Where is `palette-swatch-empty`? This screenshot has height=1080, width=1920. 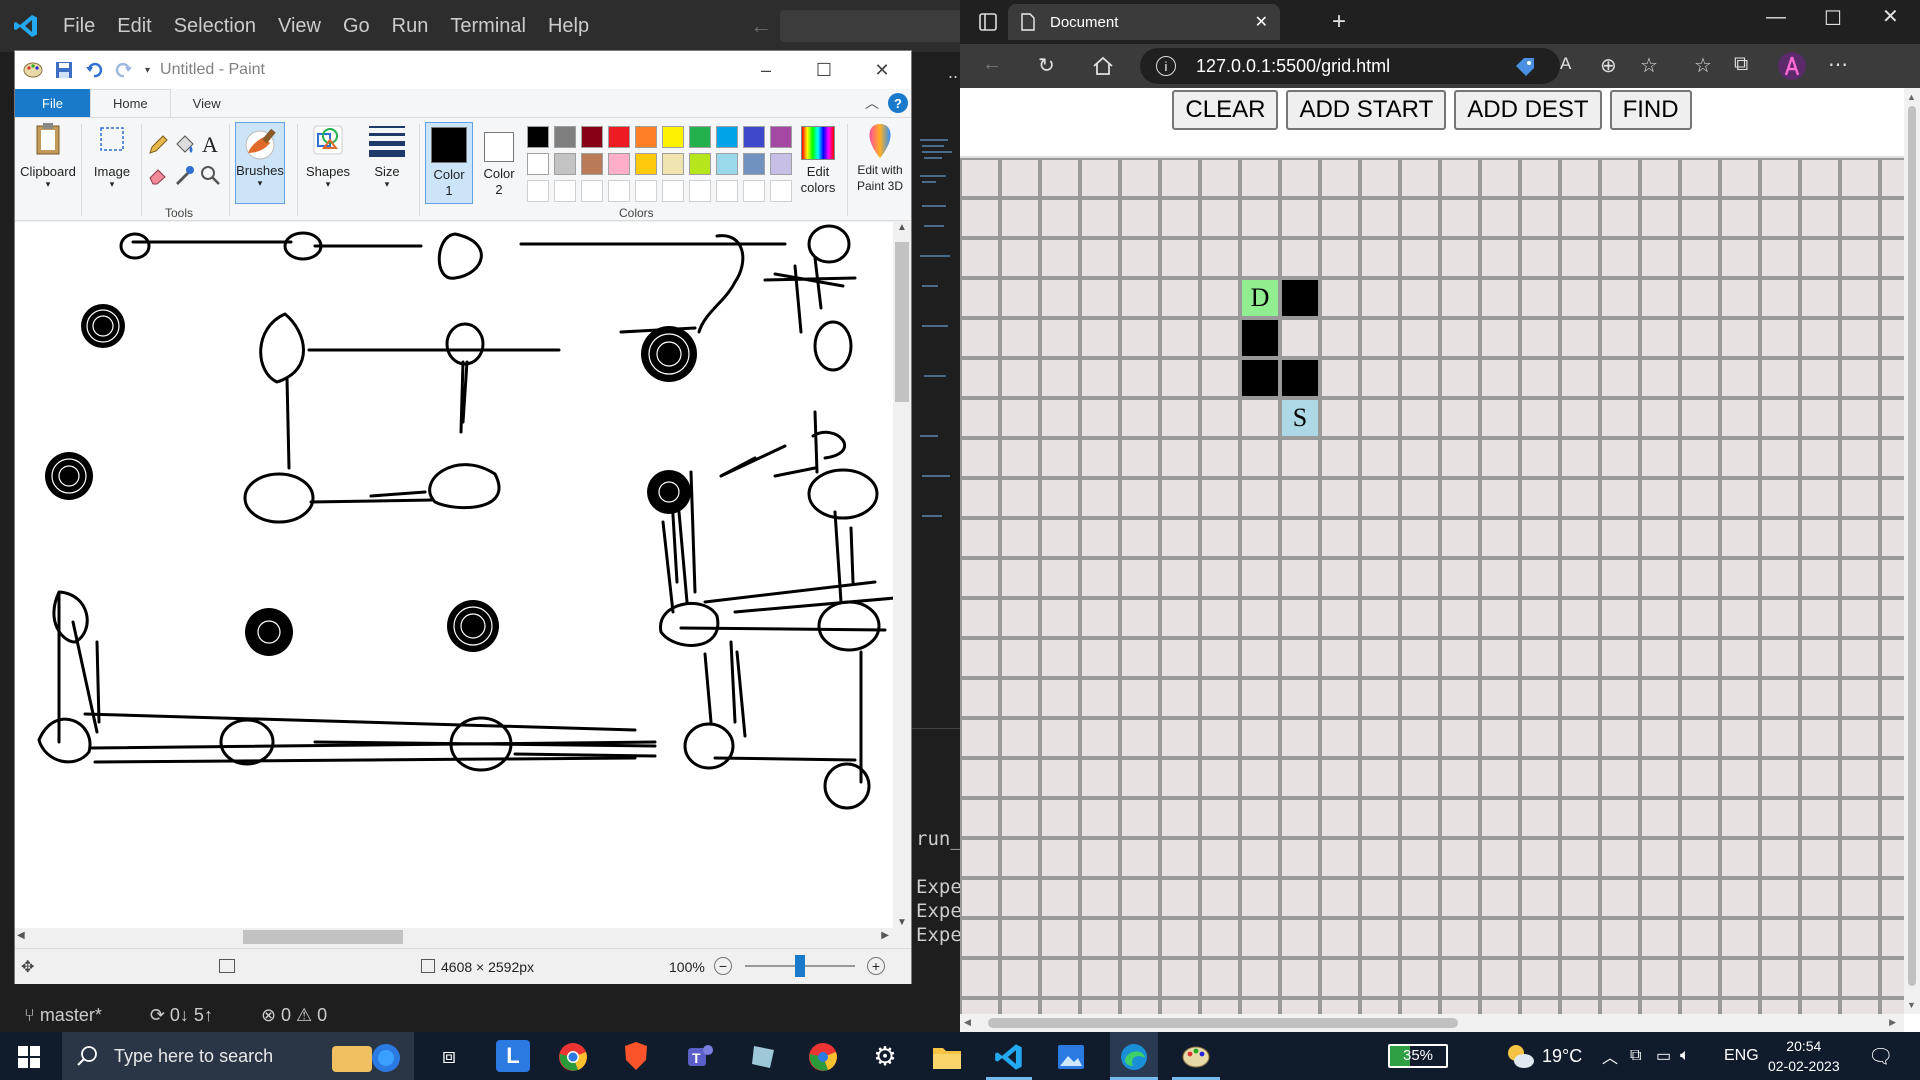 palette-swatch-empty is located at coordinates (700, 191).